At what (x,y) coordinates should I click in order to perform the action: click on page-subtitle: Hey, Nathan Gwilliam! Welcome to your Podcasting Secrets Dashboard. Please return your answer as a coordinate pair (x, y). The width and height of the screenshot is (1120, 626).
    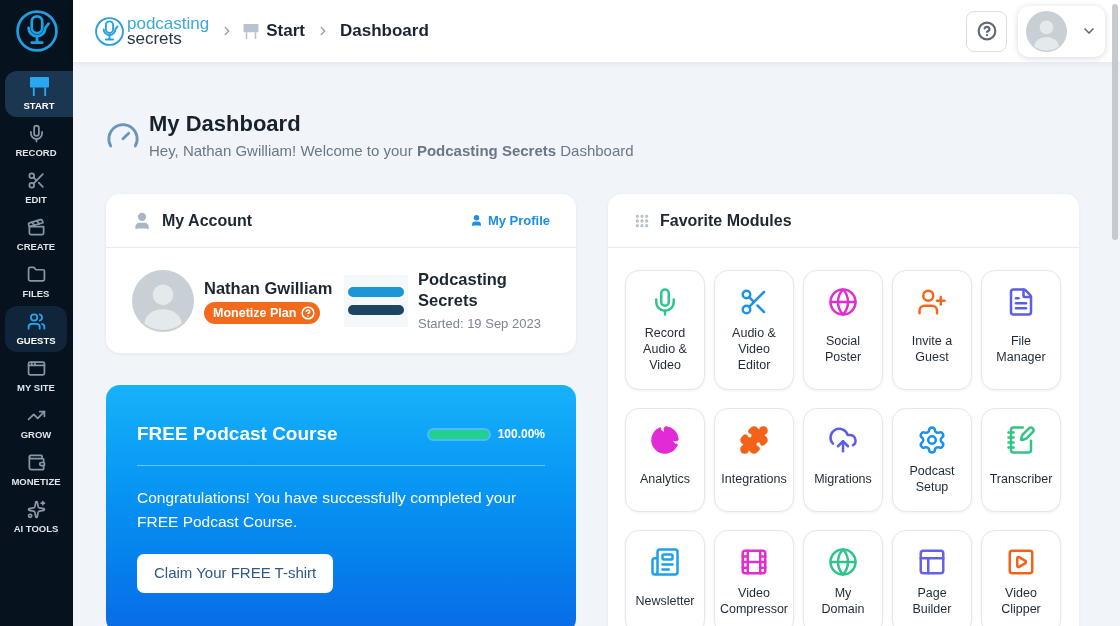
    Looking at the image, I should click on (391, 151).